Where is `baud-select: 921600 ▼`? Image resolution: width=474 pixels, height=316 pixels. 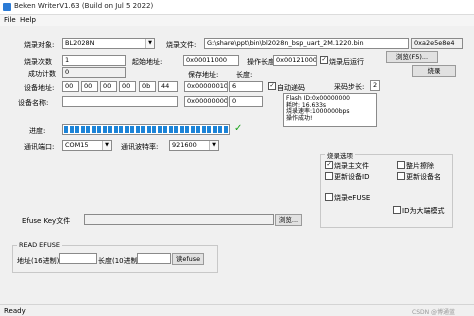
baud-select: 921600 ▼ is located at coordinates (194, 145).